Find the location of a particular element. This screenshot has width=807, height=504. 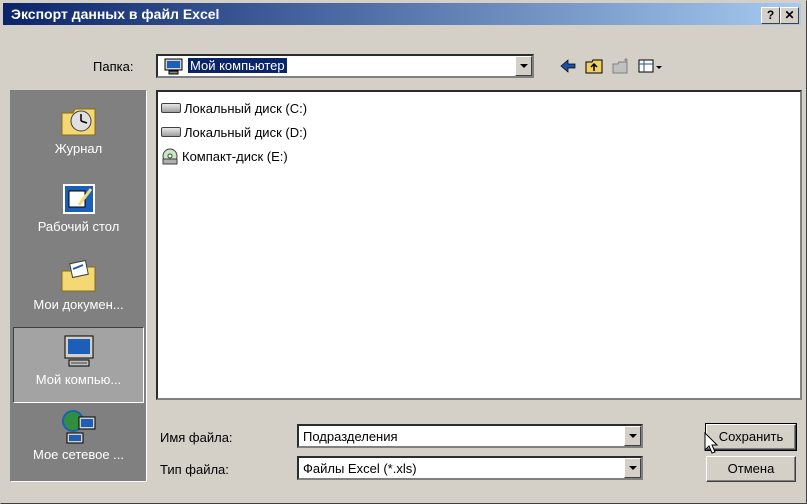

filename-input: Подразделения is located at coordinates (350, 436).